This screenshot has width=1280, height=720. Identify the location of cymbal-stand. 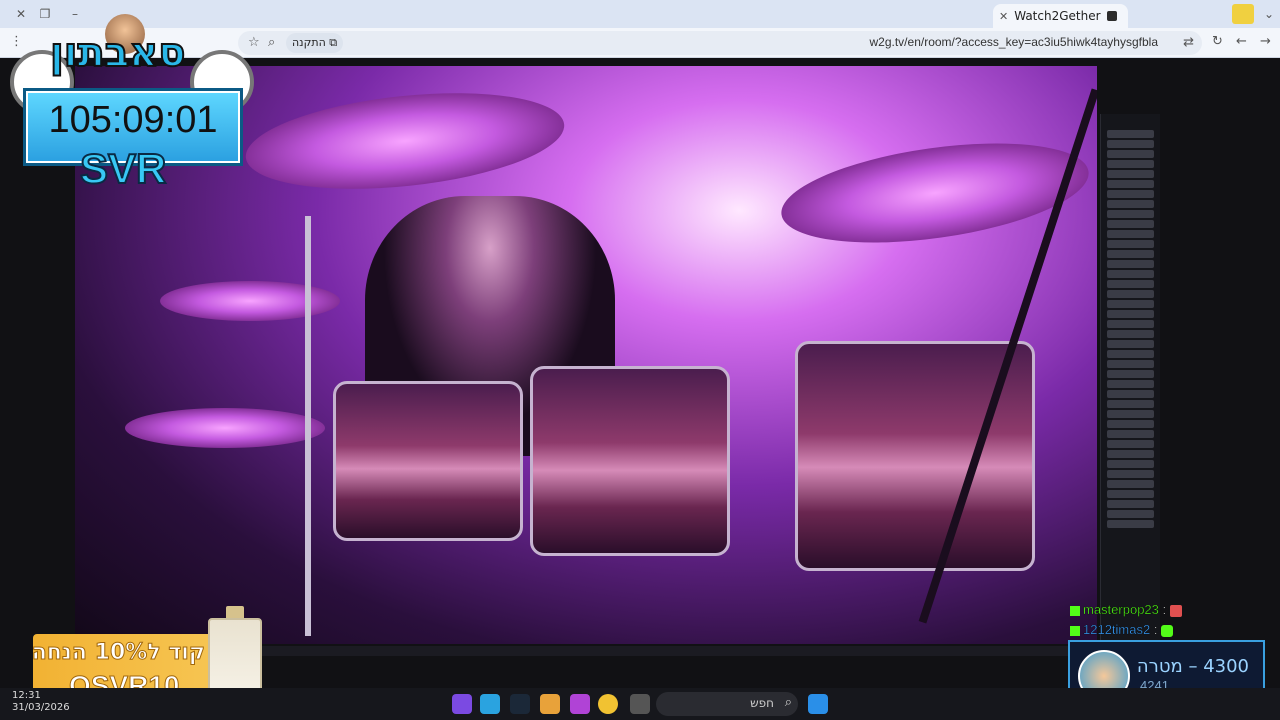
(308, 426).